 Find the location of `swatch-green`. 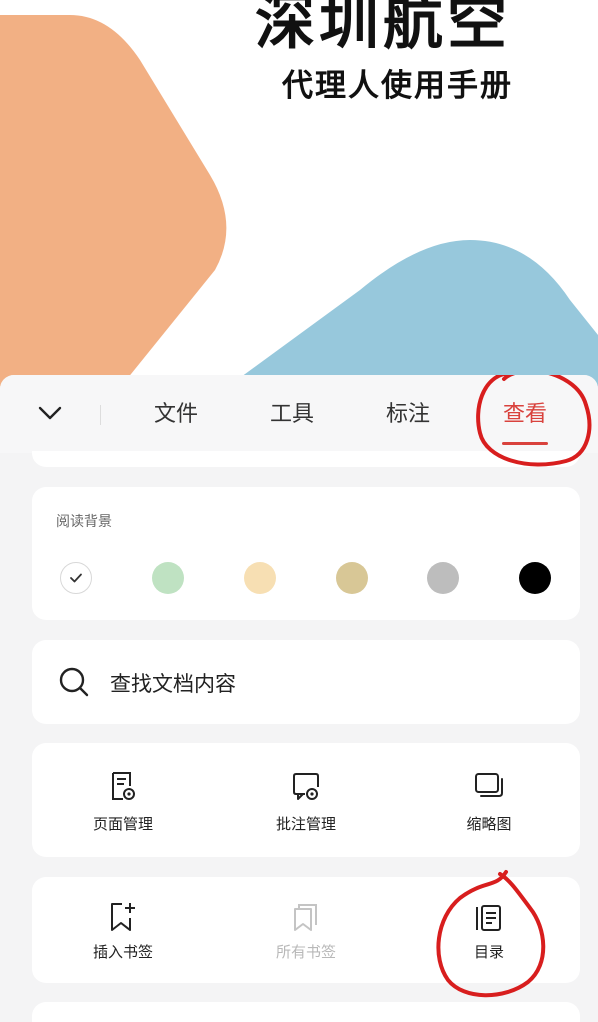

swatch-green is located at coordinates (168, 578).